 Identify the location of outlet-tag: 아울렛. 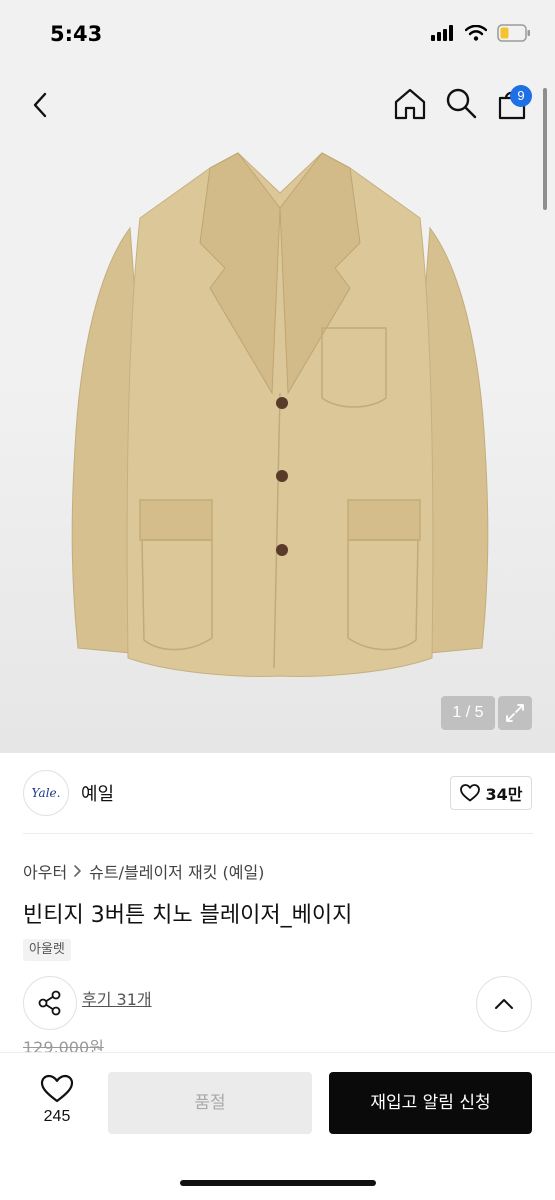
(47, 950).